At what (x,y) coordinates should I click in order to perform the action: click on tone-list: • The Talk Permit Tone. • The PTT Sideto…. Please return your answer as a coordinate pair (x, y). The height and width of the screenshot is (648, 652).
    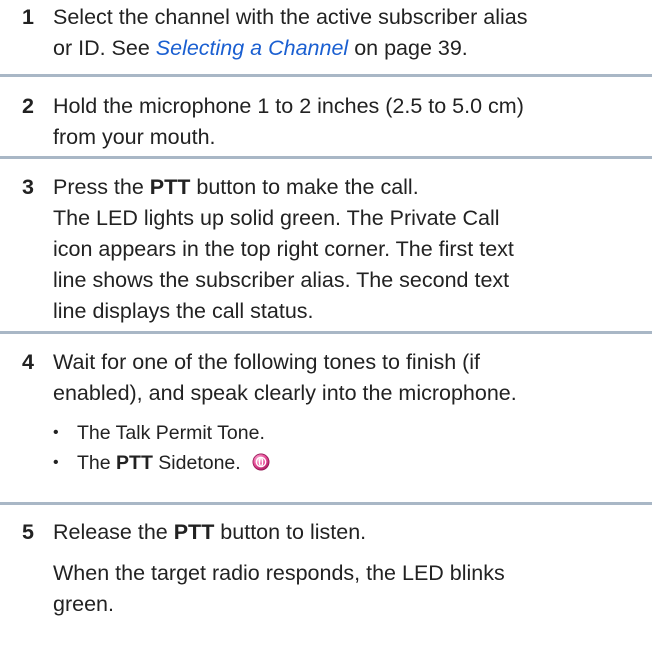
    Looking at the image, I should click on (348, 448).